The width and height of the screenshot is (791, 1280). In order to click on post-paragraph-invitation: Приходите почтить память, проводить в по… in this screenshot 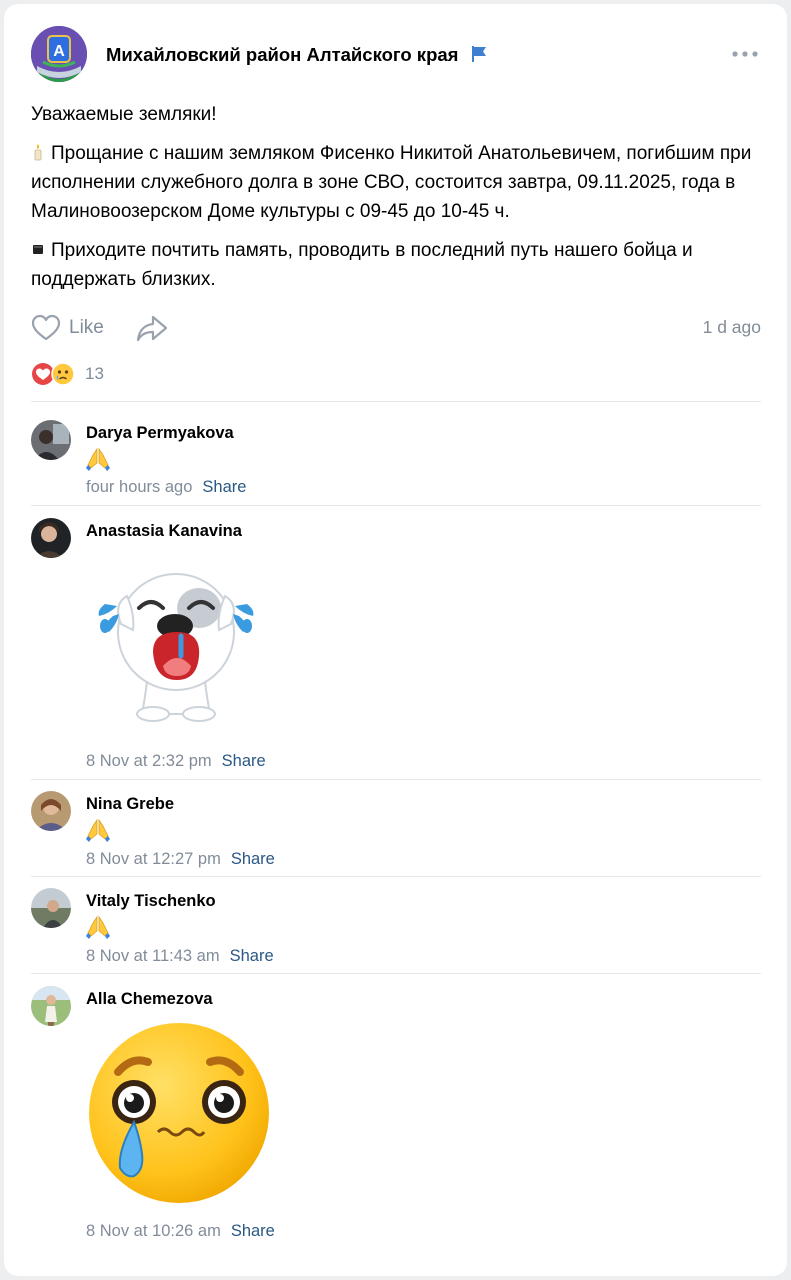, I will do `click(362, 265)`.